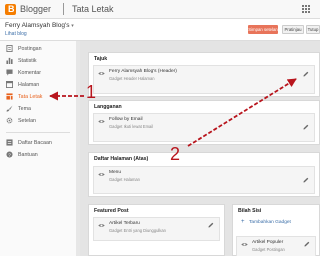 The width and height of the screenshot is (320, 256). What do you see at coordinates (29, 73) in the screenshot?
I see `sidebar-item-label: Komentar` at bounding box center [29, 73].